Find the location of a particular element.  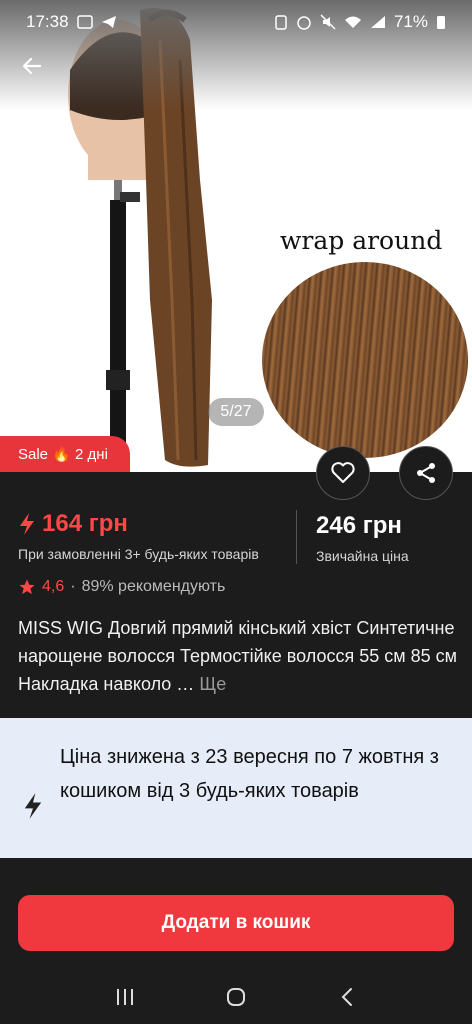

rating-row: 4,6 · 89% рекомендують is located at coordinates (121, 587).